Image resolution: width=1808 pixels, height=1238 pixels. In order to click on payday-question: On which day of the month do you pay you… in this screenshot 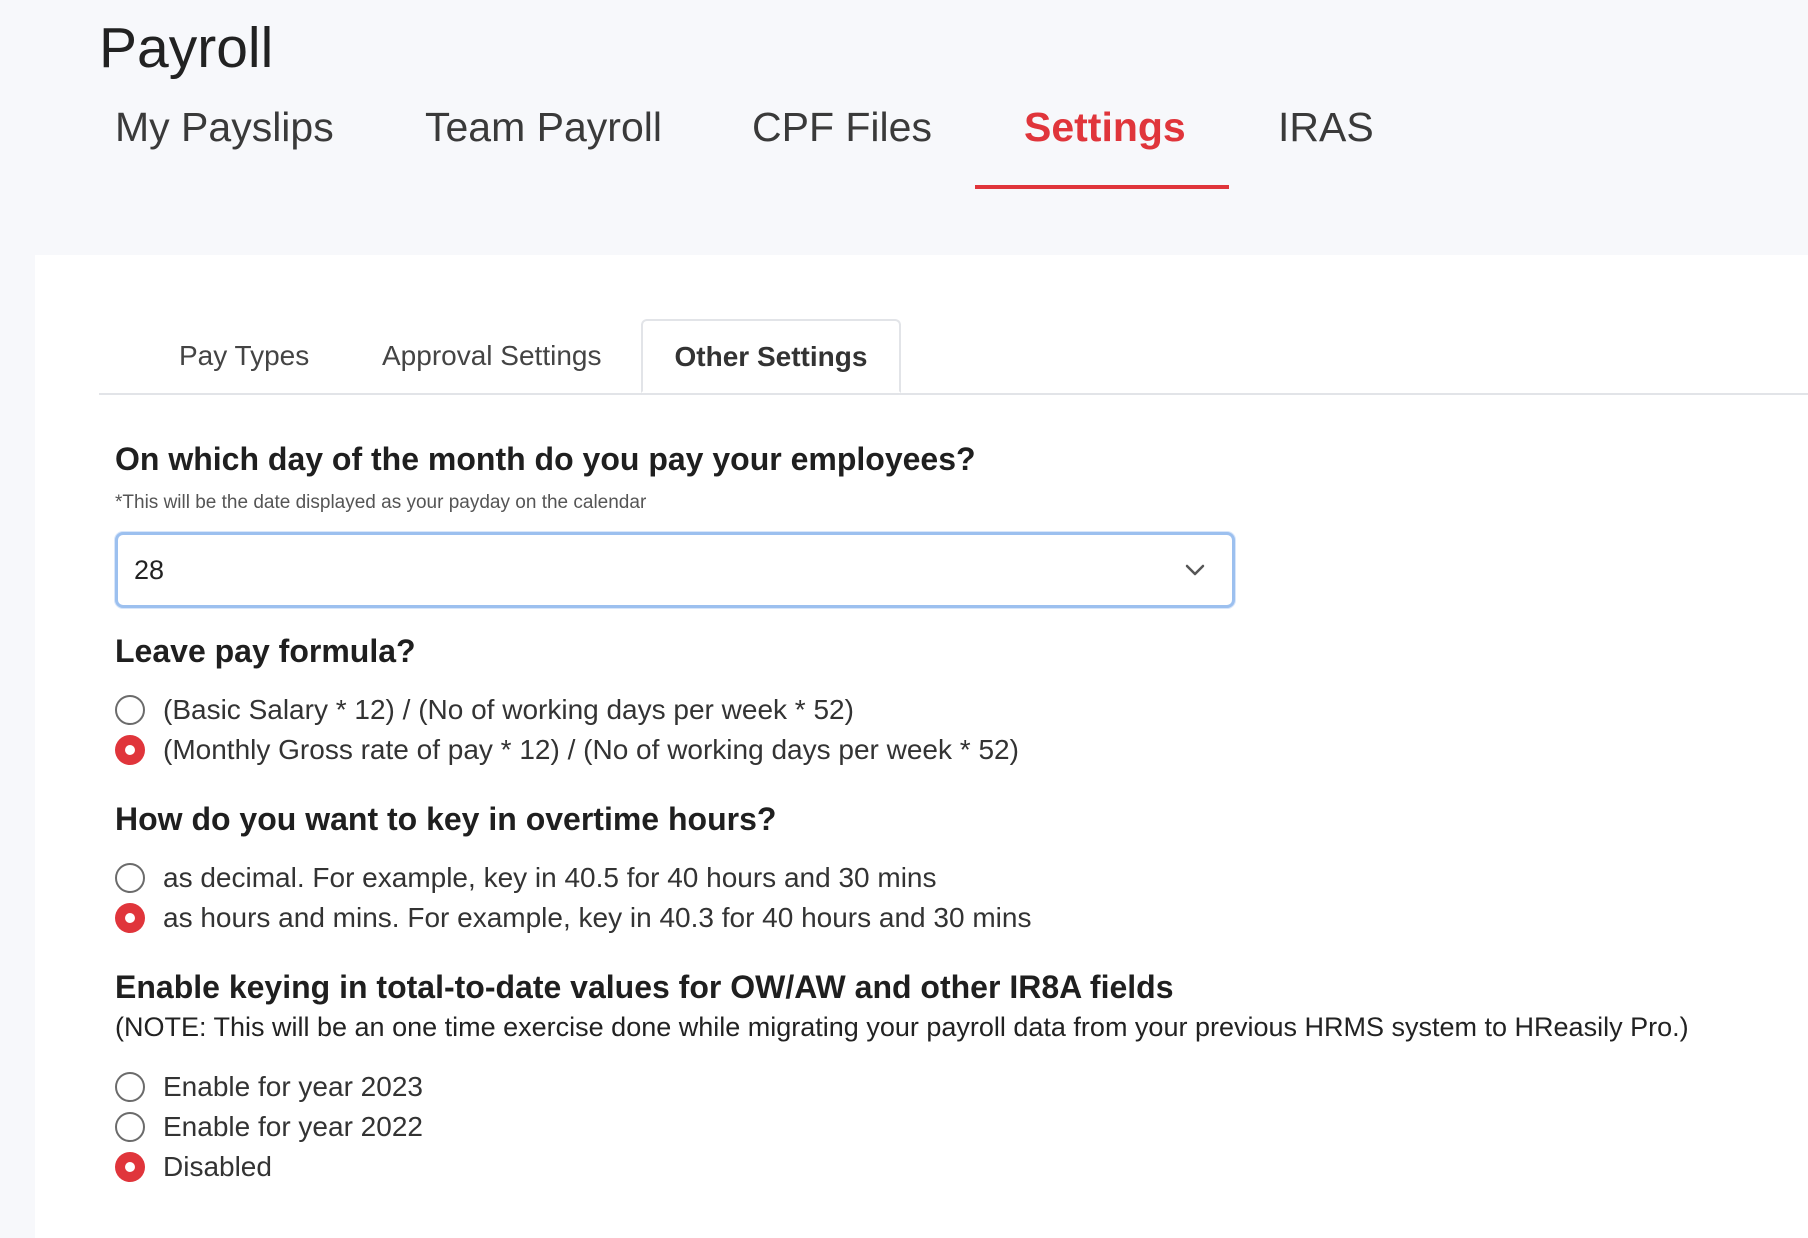, I will do `click(545, 459)`.